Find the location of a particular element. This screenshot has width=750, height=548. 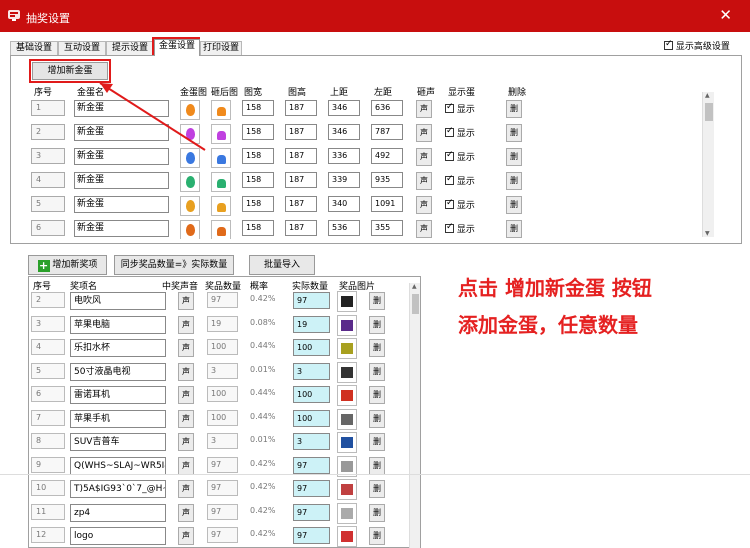

prize-name-input: 50寸液晶电视 is located at coordinates (118, 371).